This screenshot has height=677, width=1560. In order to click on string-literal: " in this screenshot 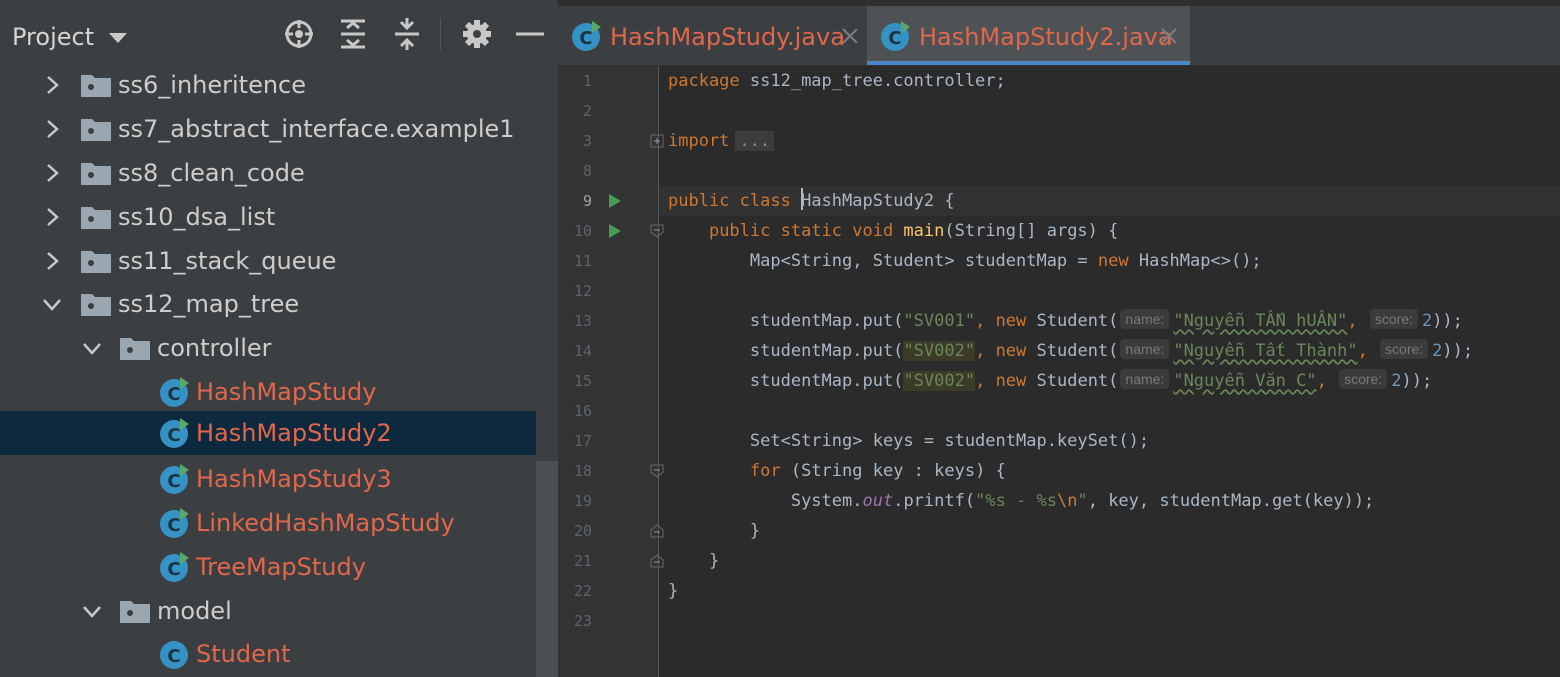, I will do `click(1082, 501)`.